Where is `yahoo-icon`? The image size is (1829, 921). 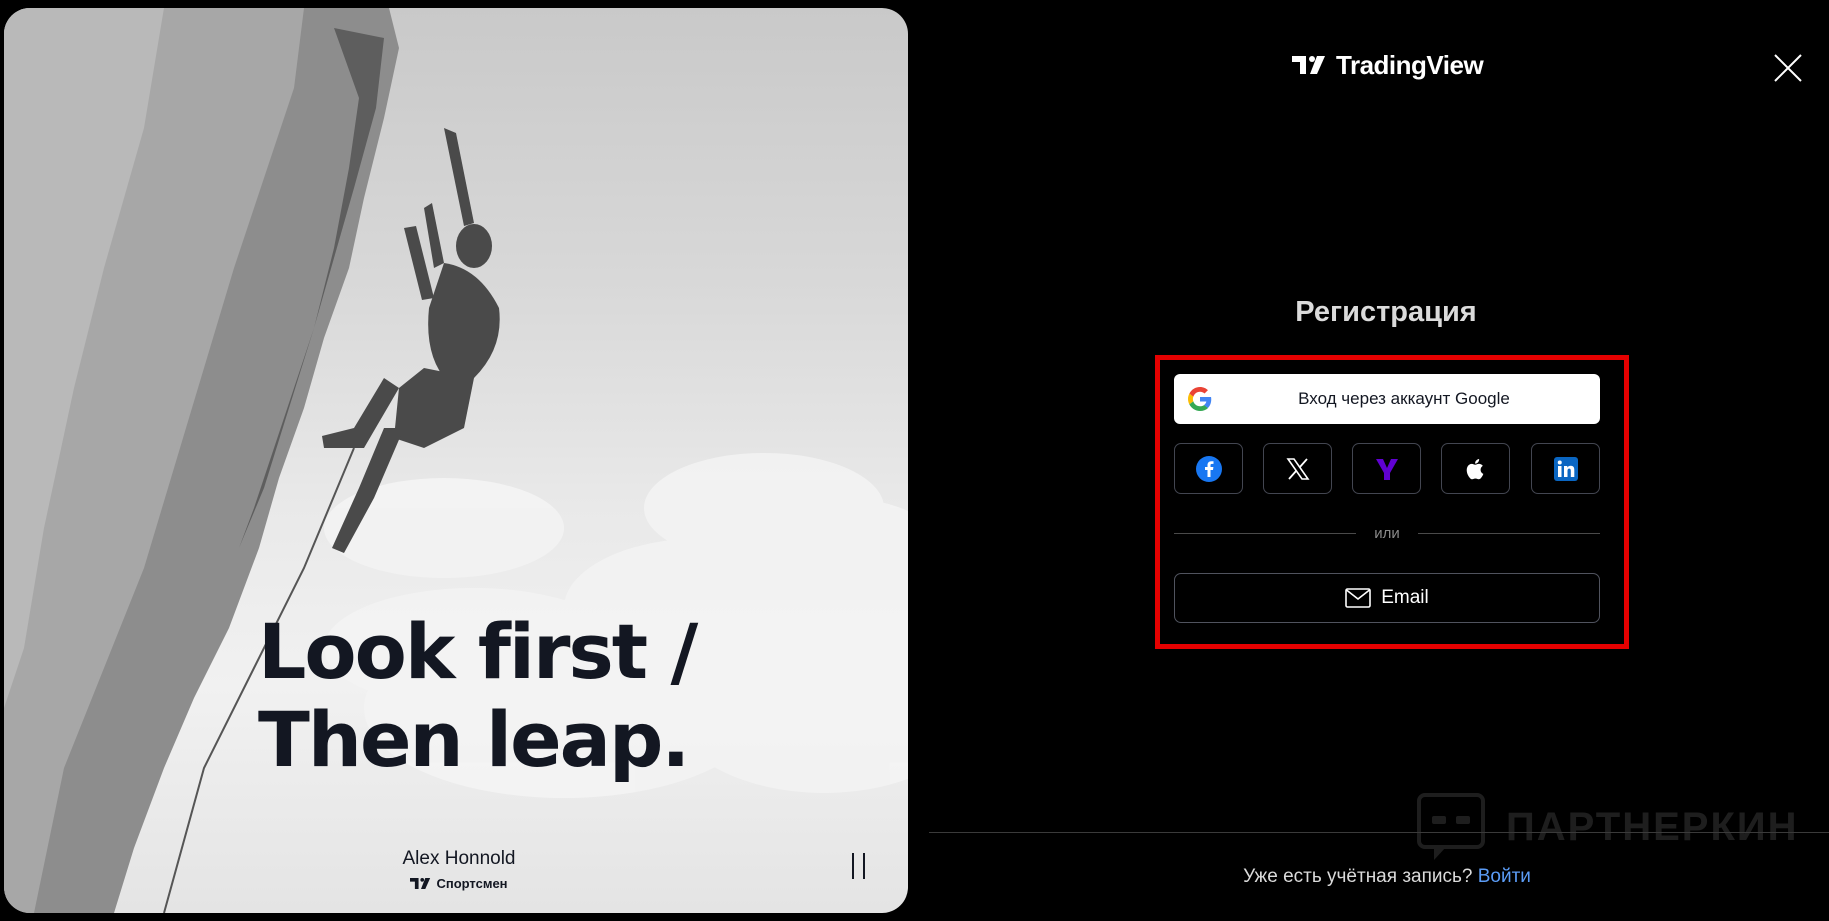 yahoo-icon is located at coordinates (1386, 469).